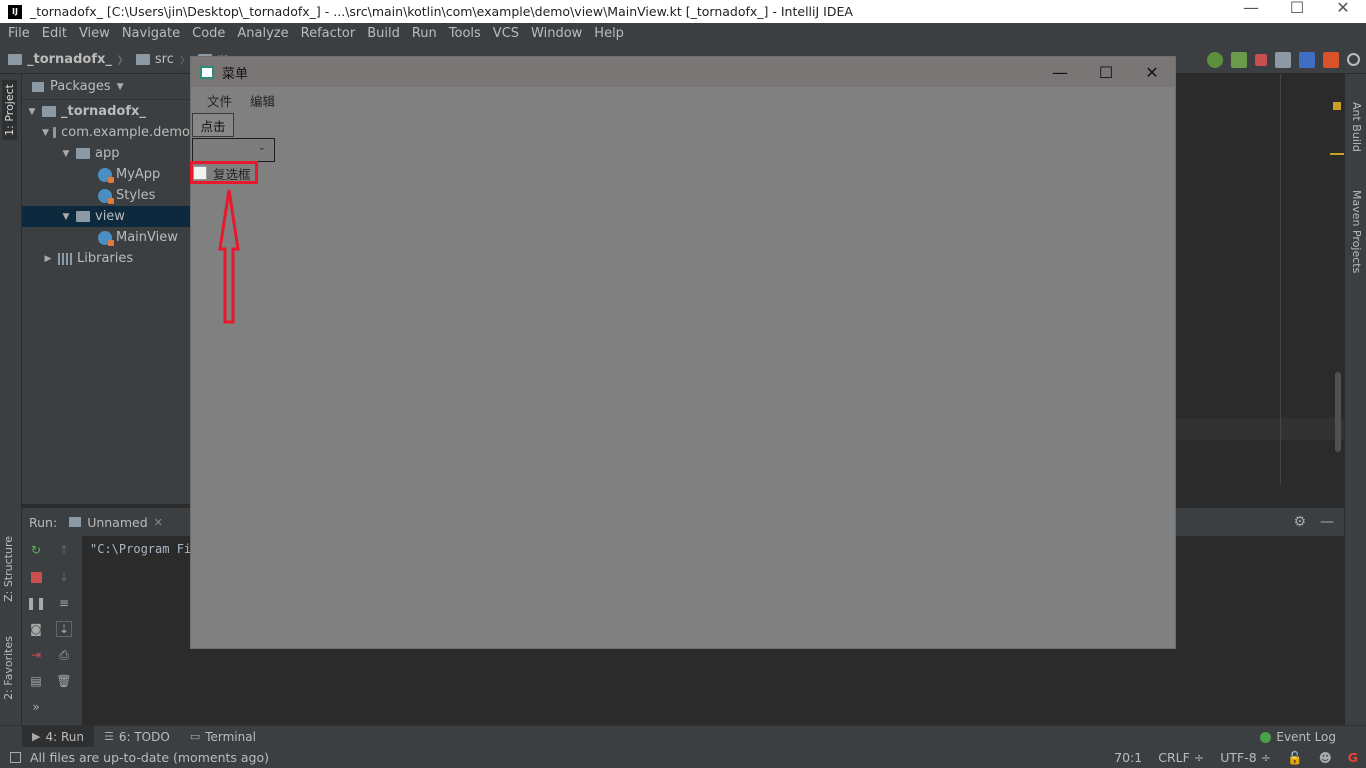  I want to click on menu-view: View, so click(94, 34).